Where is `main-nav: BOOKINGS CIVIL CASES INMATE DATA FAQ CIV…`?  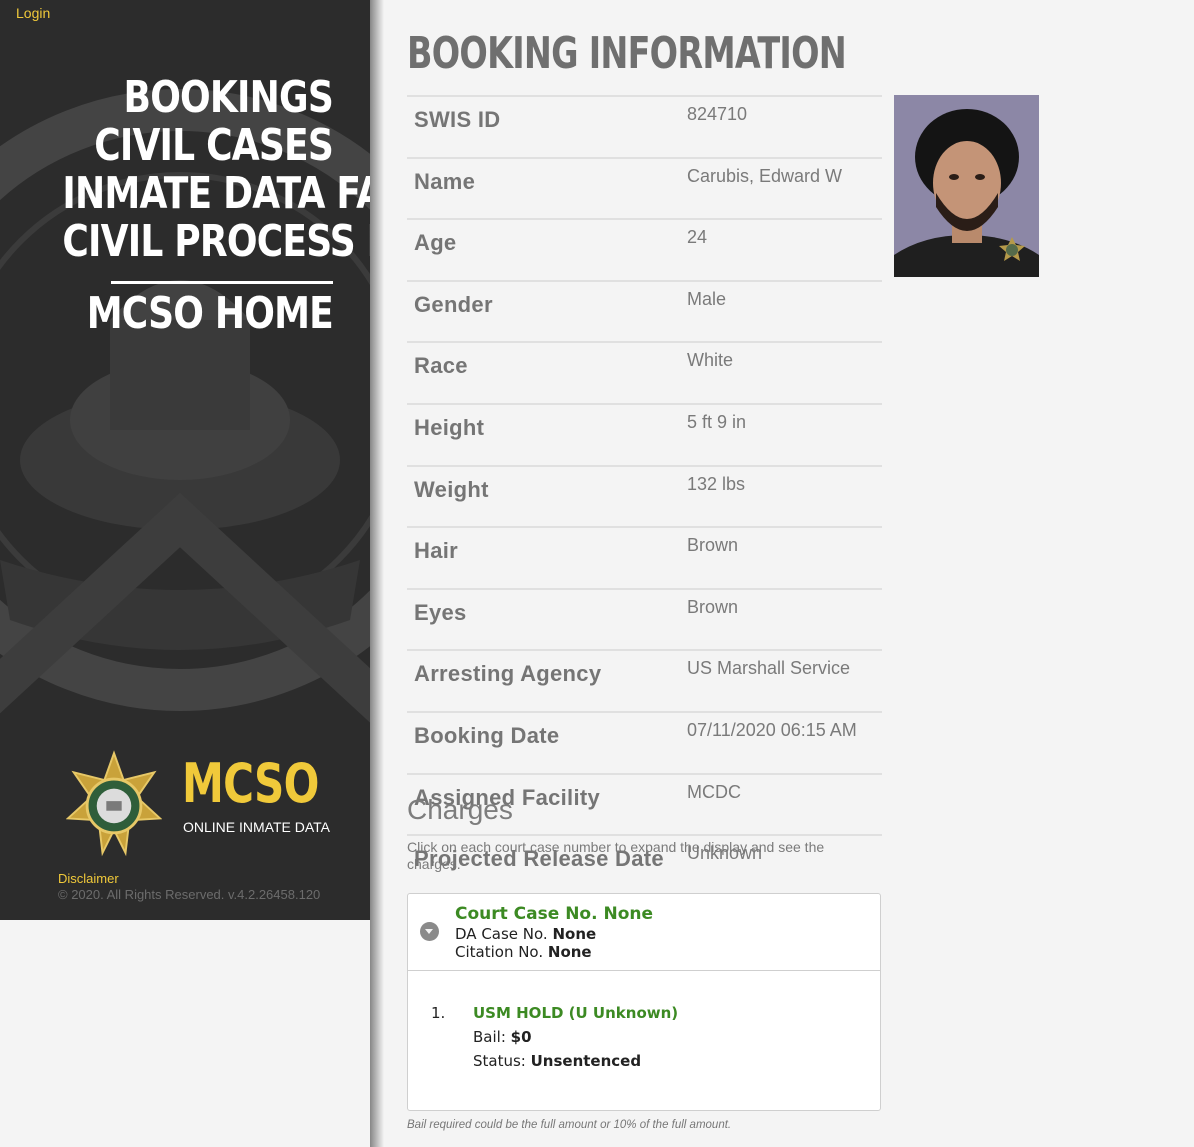 main-nav: BOOKINGS CIVIL CASES INMATE DATA FAQ CIV… is located at coordinates (186, 206).